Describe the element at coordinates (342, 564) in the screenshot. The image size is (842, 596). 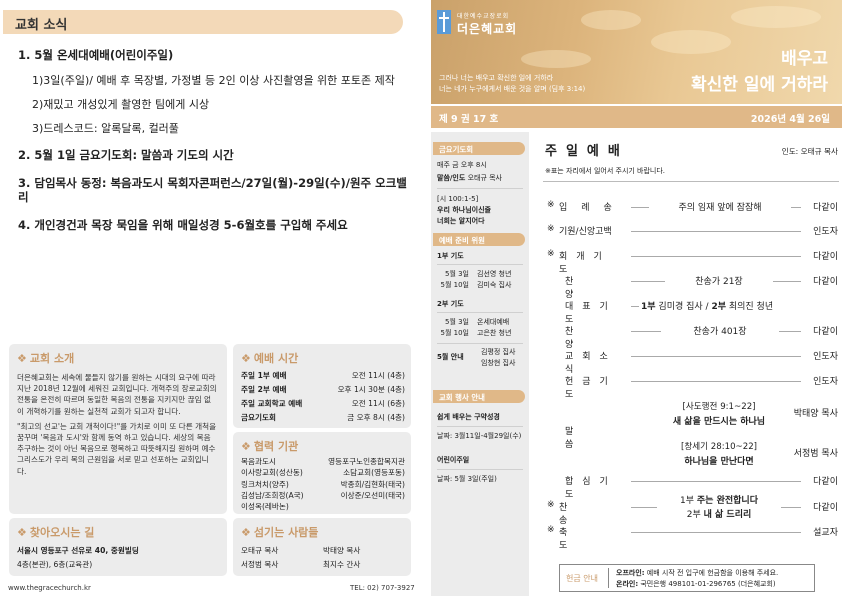
I see `server-name: 최지수 간사` at that location.